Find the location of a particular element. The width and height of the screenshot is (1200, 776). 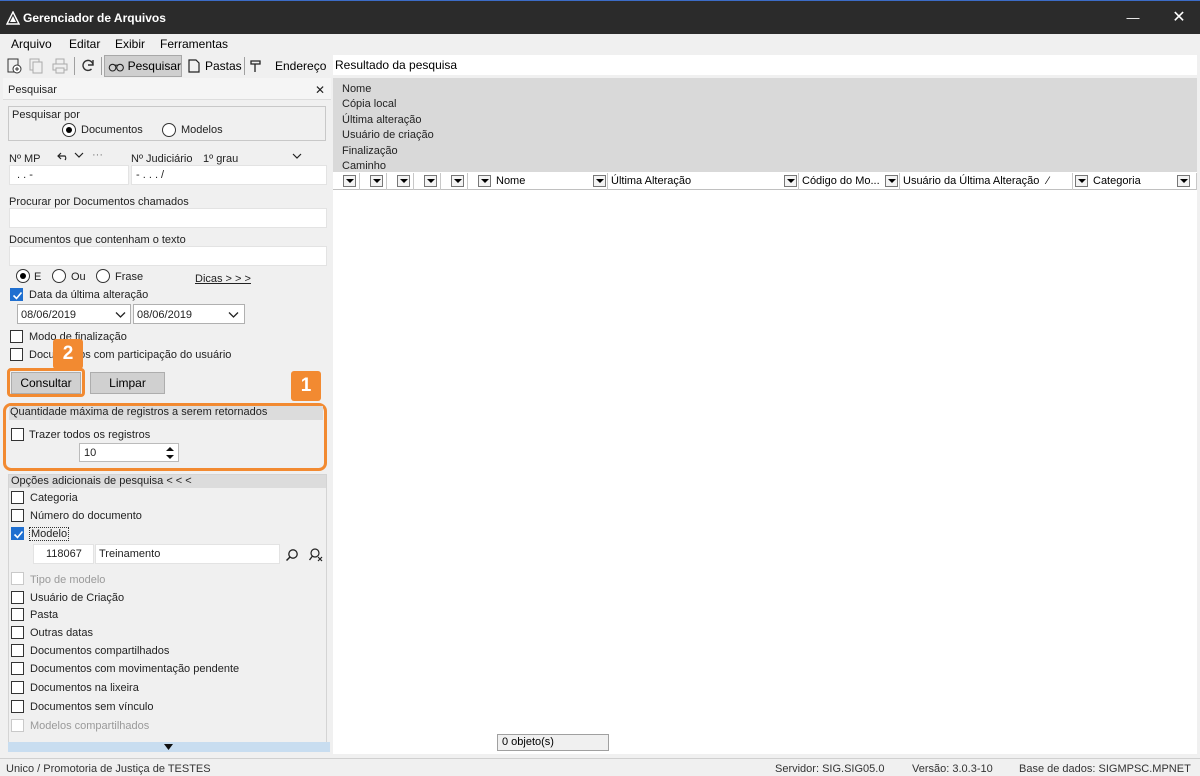

tipo-modelo-checkbox is located at coordinates (17, 578).